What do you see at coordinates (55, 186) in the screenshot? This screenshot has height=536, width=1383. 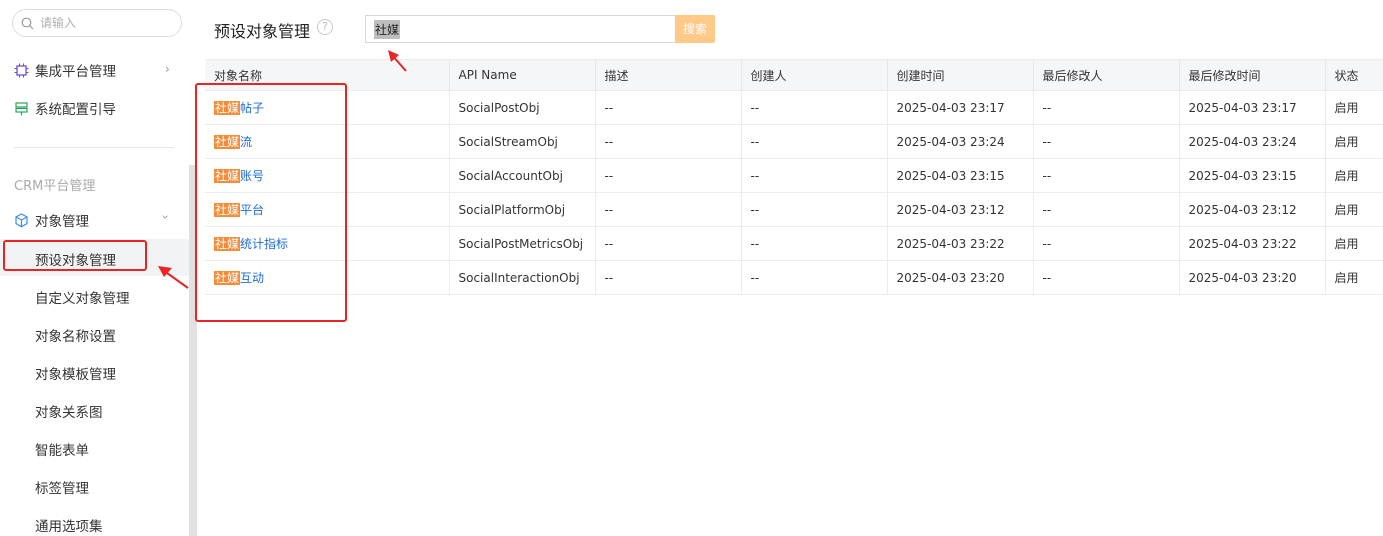 I see `sidebar-section-title: CRM平台管理` at bounding box center [55, 186].